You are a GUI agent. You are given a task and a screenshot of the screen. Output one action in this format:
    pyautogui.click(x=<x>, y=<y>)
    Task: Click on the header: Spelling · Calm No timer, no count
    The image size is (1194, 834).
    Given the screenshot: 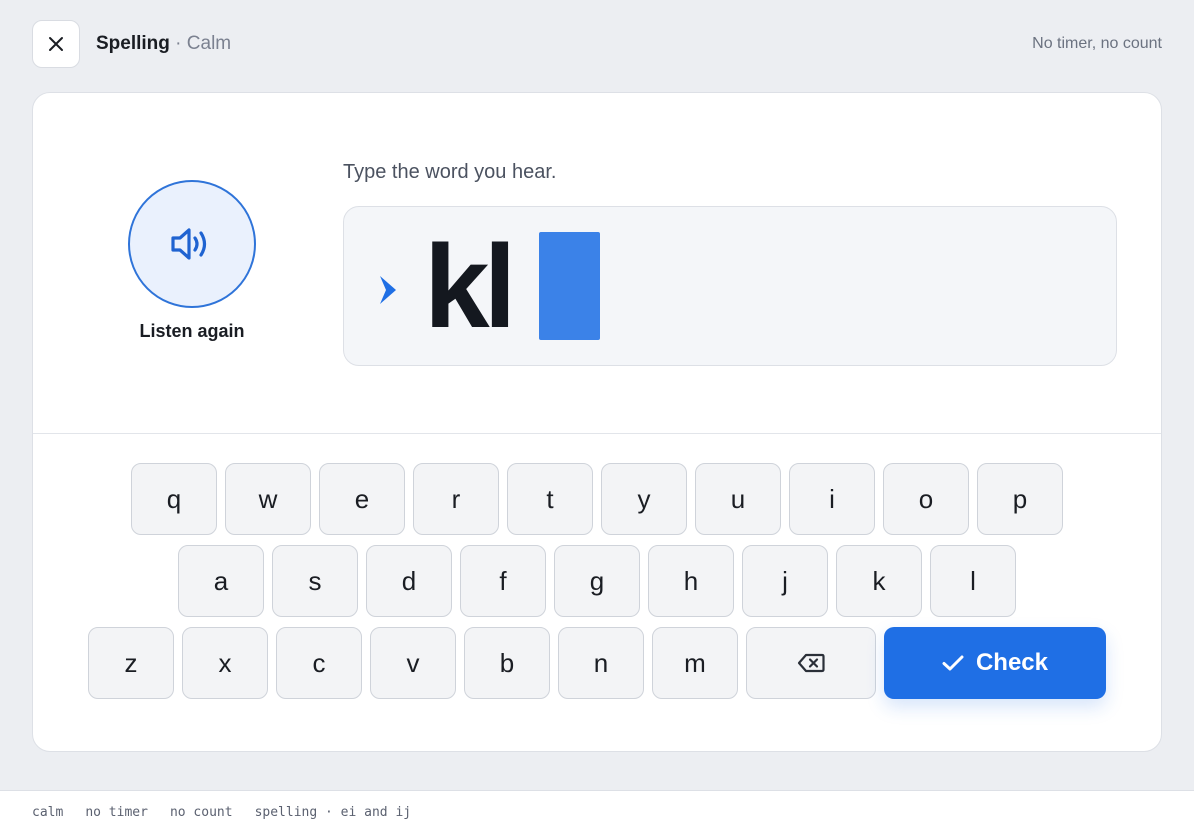 What is the action you would take?
    pyautogui.click(x=597, y=44)
    